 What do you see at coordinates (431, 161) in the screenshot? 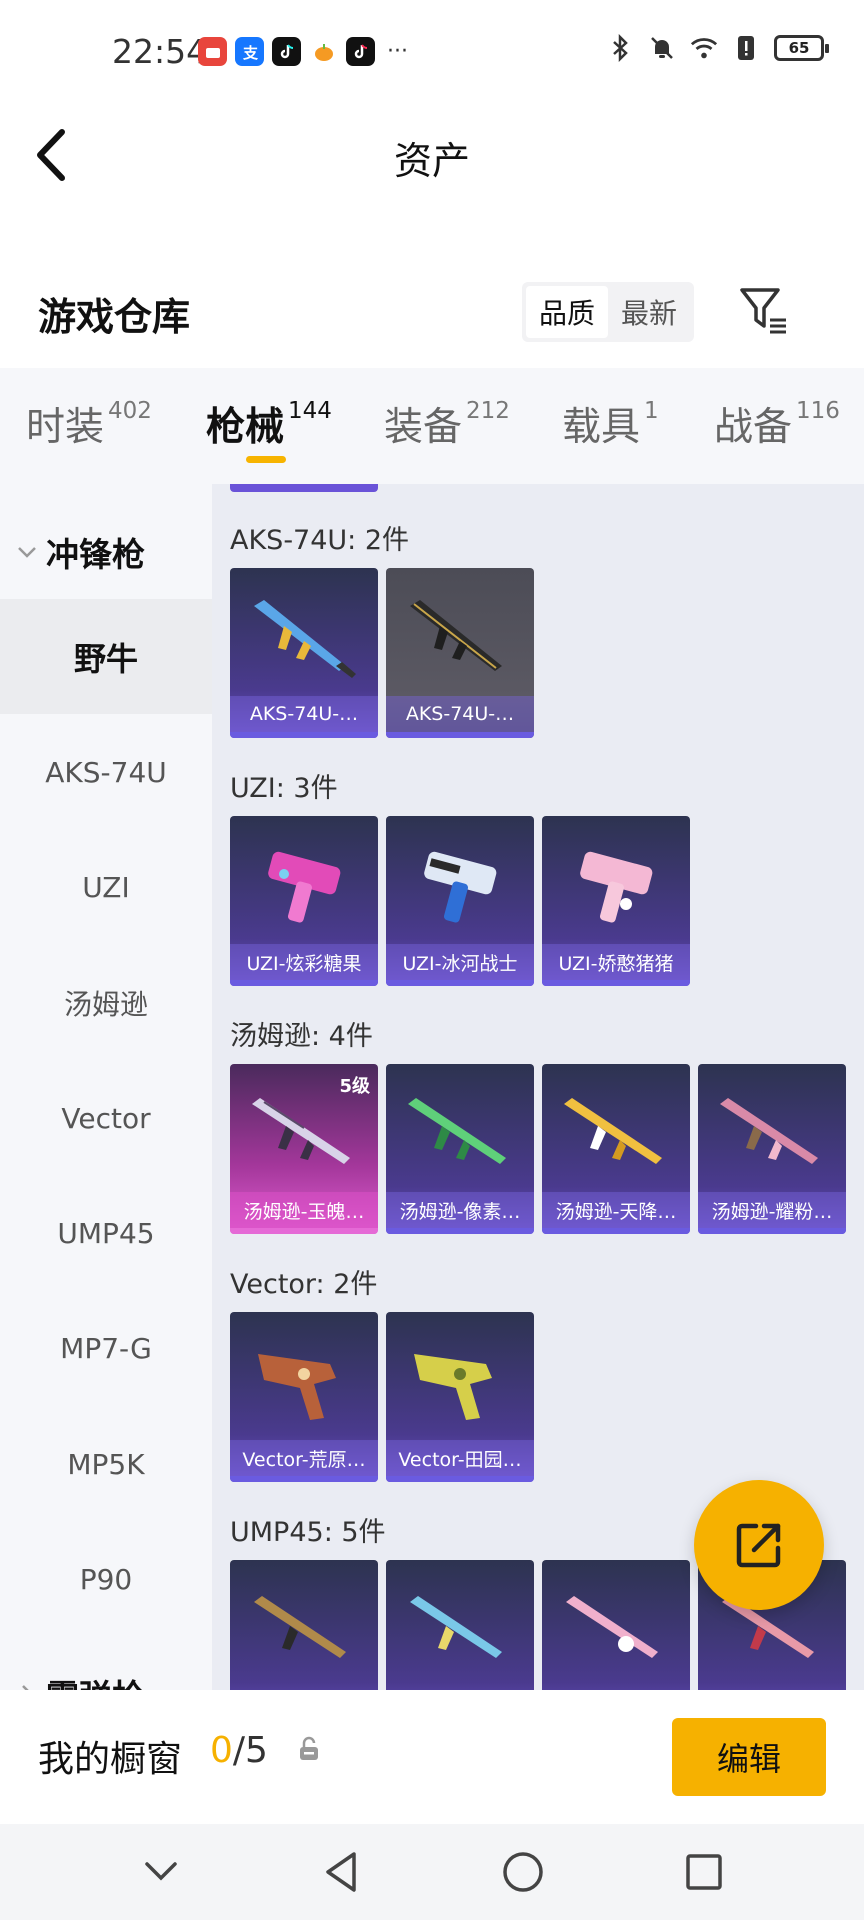
I see `page-title: 资产` at bounding box center [431, 161].